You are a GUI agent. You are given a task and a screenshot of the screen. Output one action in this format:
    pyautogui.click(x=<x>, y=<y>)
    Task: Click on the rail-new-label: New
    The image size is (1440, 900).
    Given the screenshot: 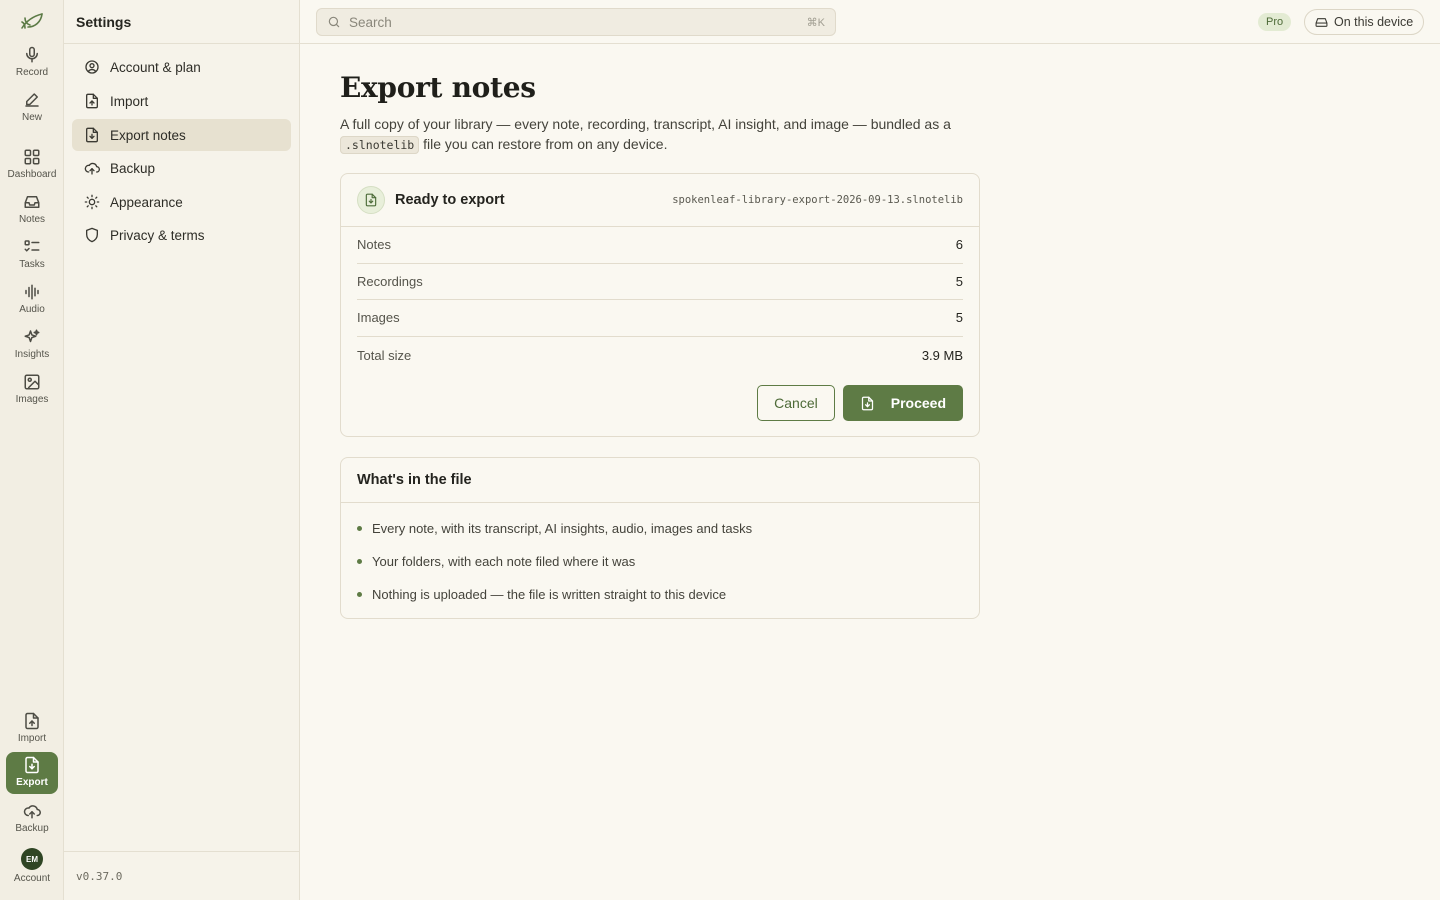 What is the action you would take?
    pyautogui.click(x=31, y=117)
    